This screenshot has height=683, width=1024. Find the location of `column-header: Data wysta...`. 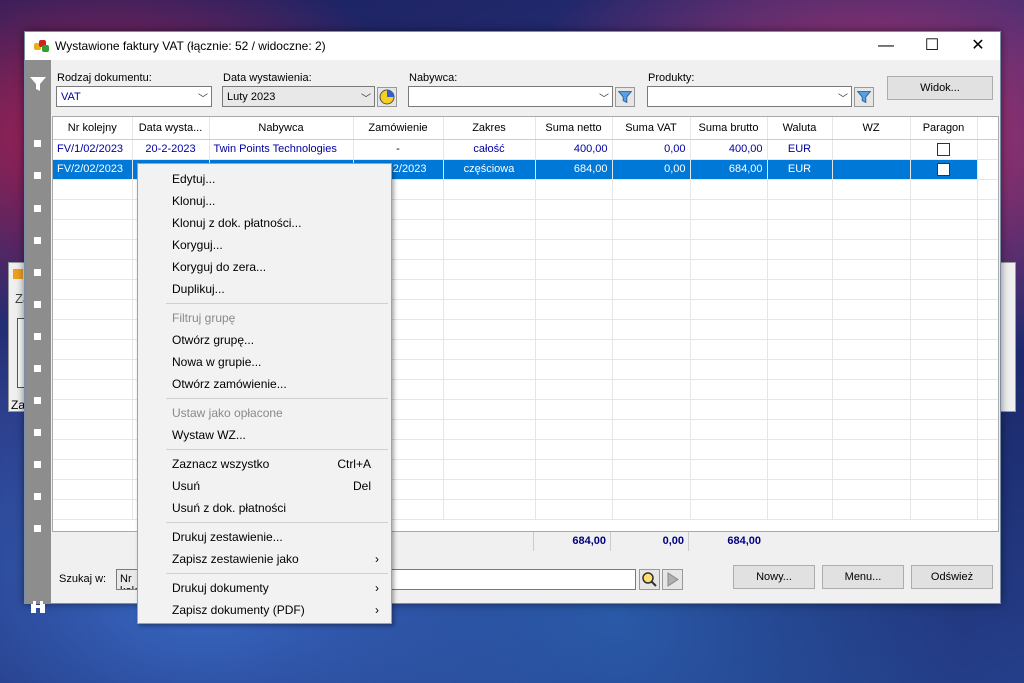

column-header: Data wysta... is located at coordinates (171, 128).